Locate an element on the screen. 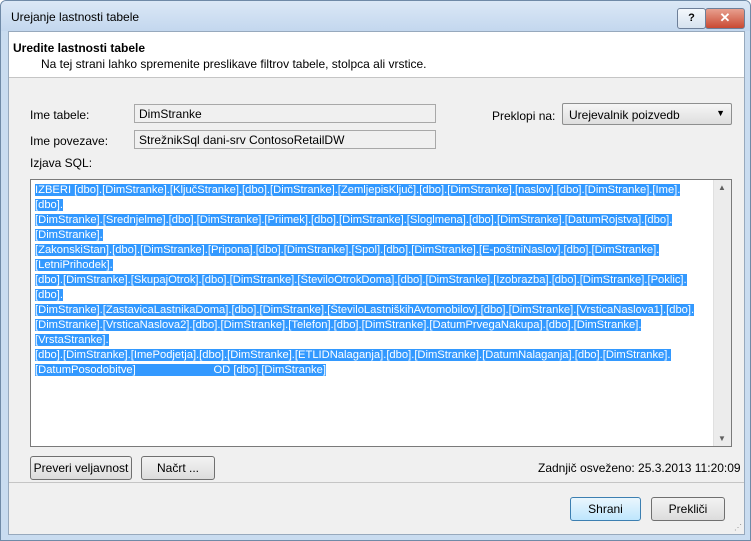 This screenshot has width=751, height=541. scroll-down-icon: ▼ is located at coordinates (722, 438).